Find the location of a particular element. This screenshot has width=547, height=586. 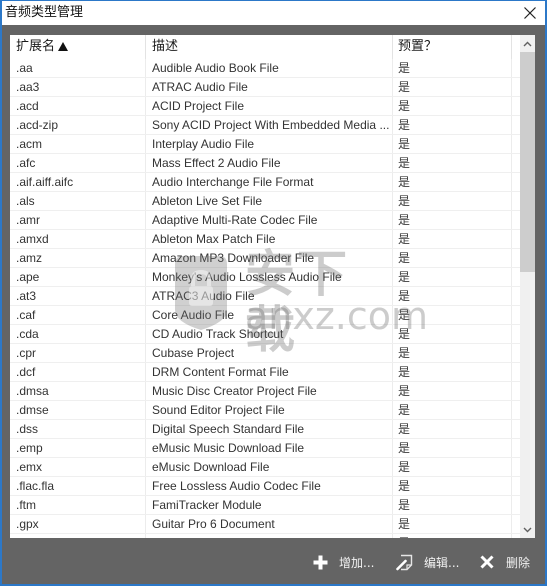

delete-button-label: 删除 is located at coordinates (518, 562).